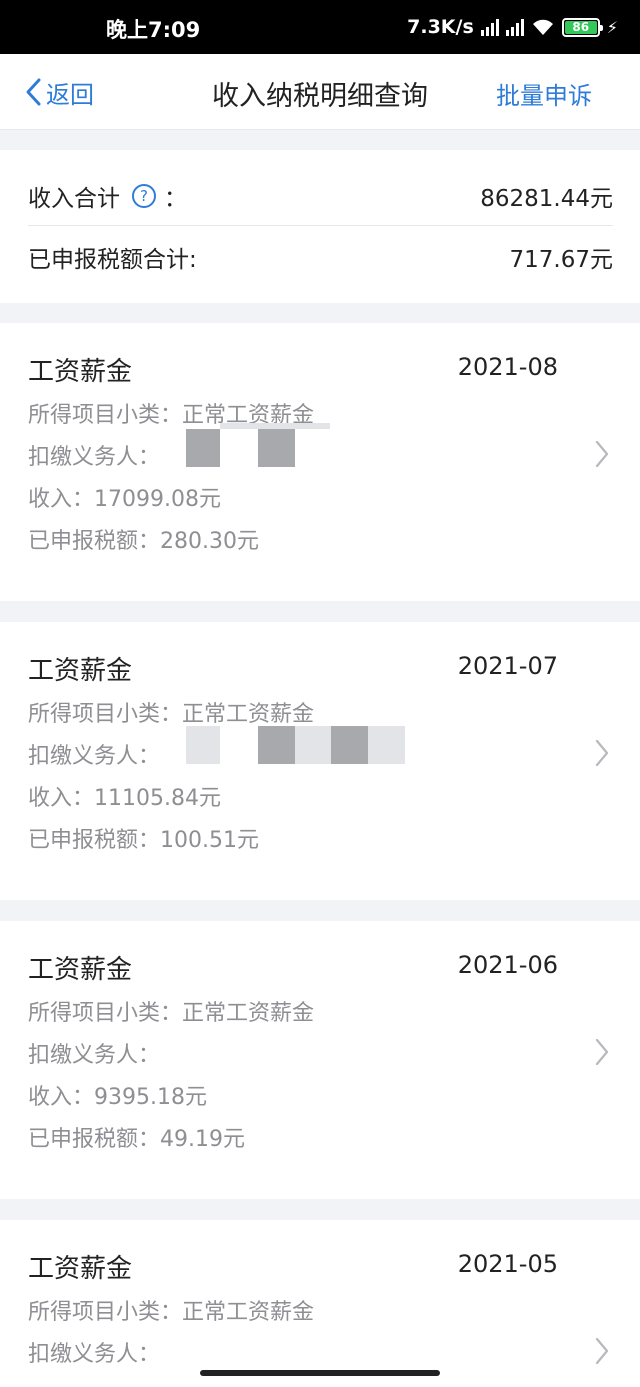 The height and width of the screenshot is (1387, 640). What do you see at coordinates (74, 198) in the screenshot?
I see `income-total-label: 收入合计` at bounding box center [74, 198].